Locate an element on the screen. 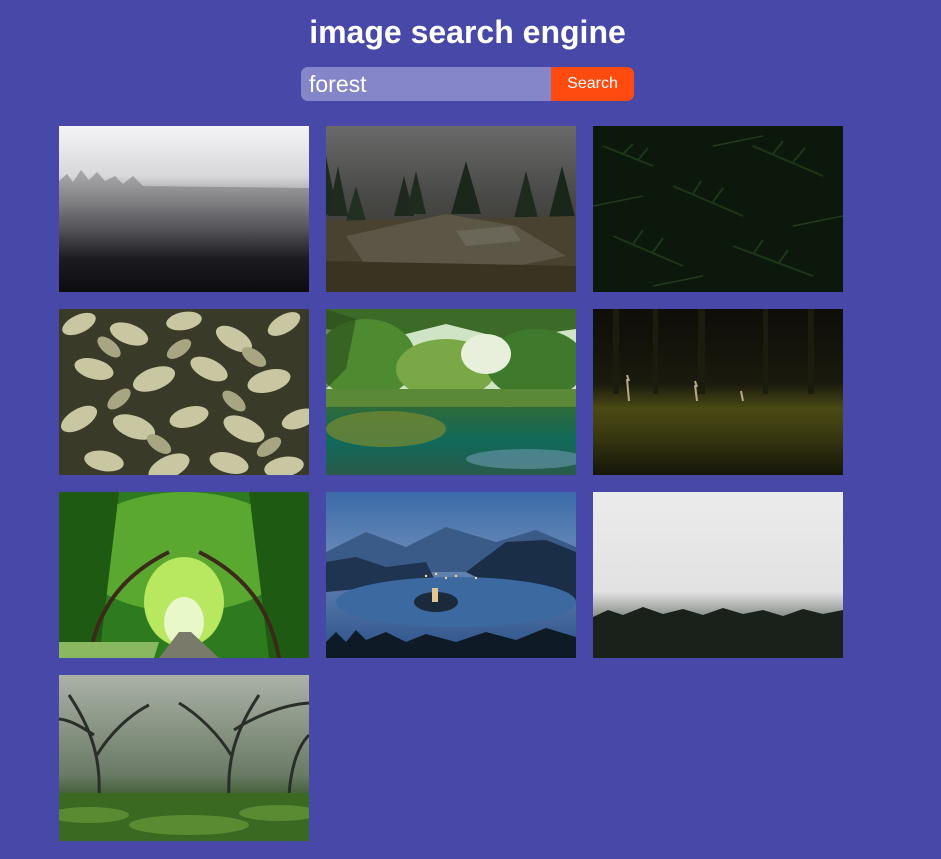 The image size is (941, 859). page-title: image search engine is located at coordinates (467, 32).